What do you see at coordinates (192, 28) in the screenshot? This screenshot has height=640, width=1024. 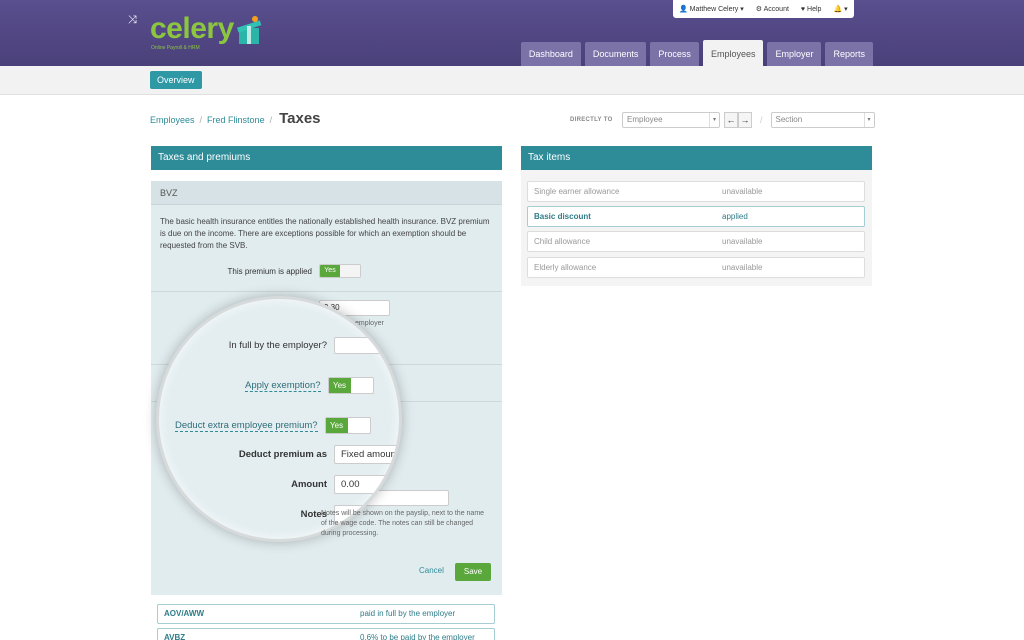 I see `brand-name: celery` at bounding box center [192, 28].